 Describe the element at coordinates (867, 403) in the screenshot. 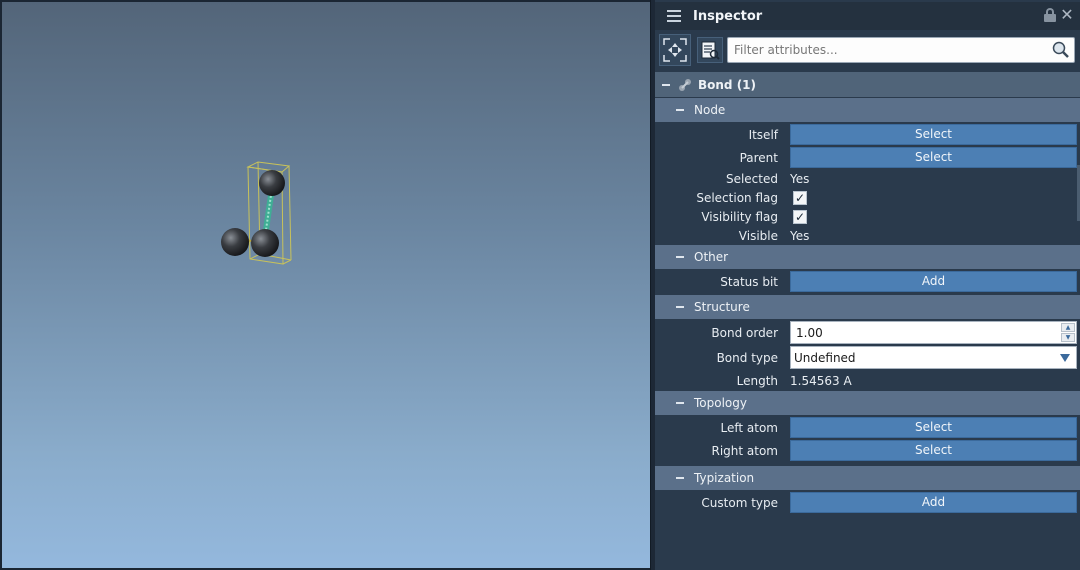

I see `group-topology: Topology` at that location.